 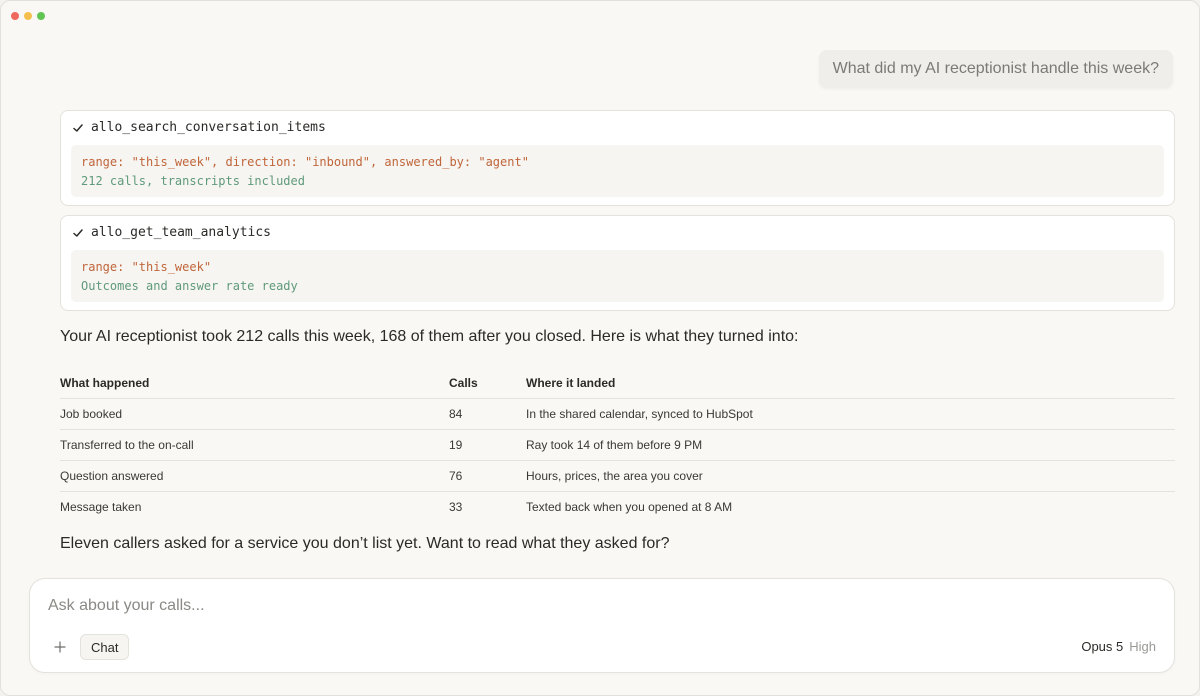 What do you see at coordinates (602, 625) in the screenshot?
I see `message-composer: Chat Opus 5 High` at bounding box center [602, 625].